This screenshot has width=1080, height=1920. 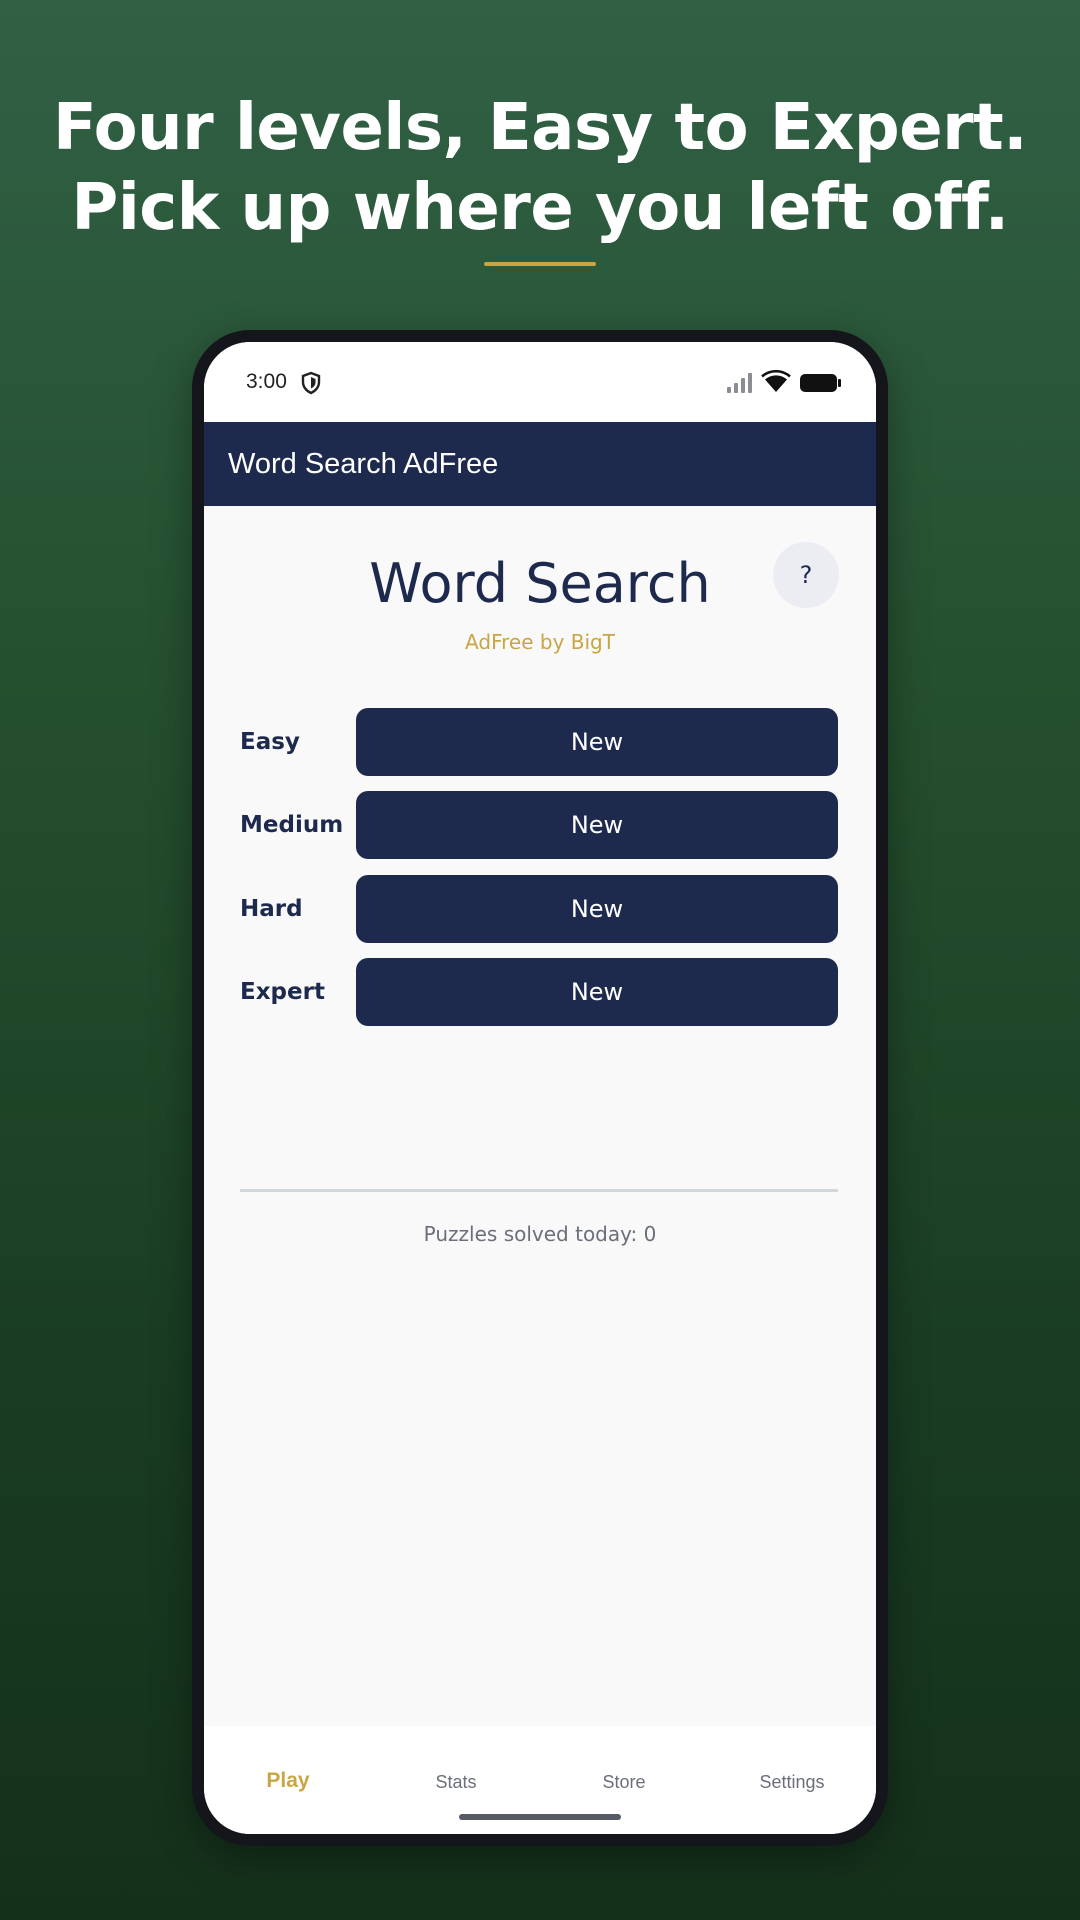 What do you see at coordinates (540, 1817) in the screenshot?
I see `home-indicator` at bounding box center [540, 1817].